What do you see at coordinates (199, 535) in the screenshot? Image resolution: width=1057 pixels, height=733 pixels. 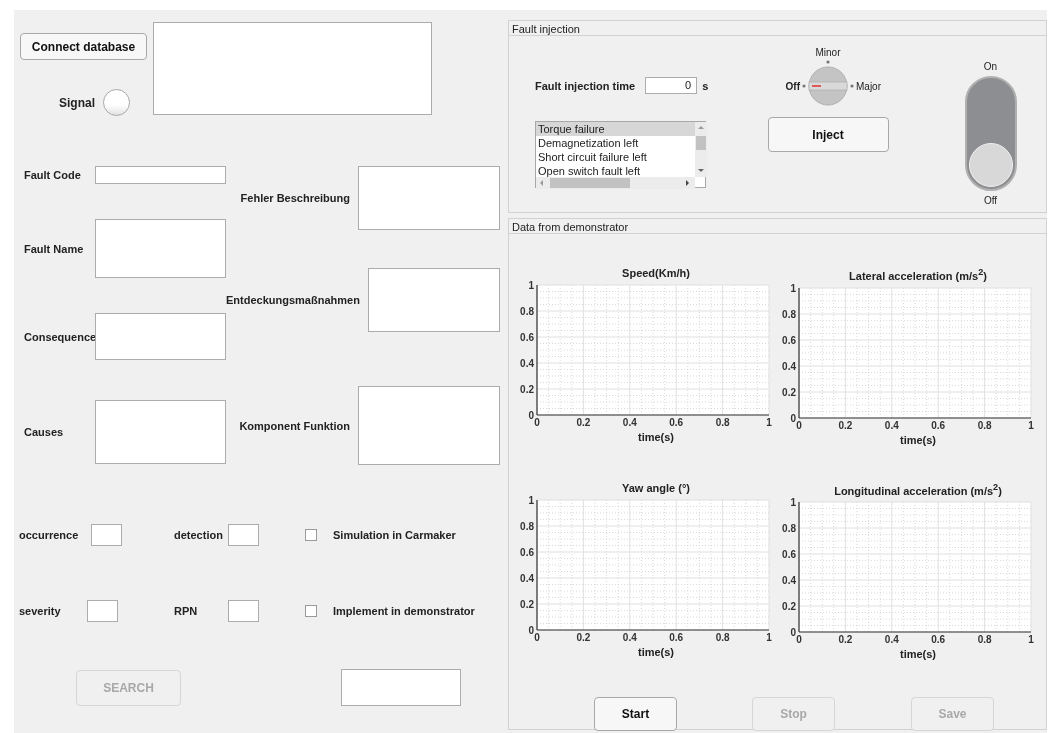 I see `field-label: detection` at bounding box center [199, 535].